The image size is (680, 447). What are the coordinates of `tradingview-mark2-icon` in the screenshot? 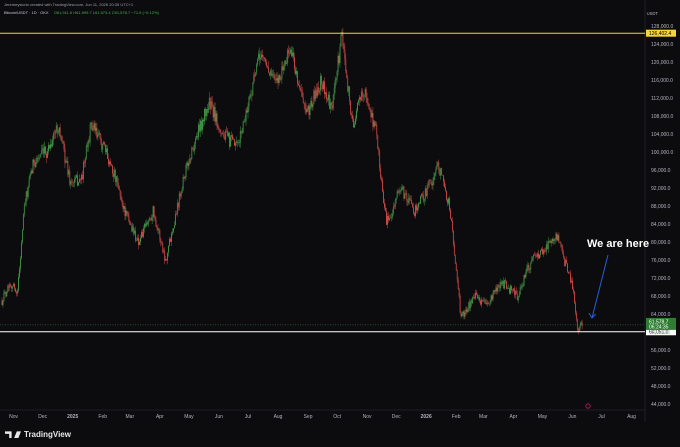 It's located at (17, 434).